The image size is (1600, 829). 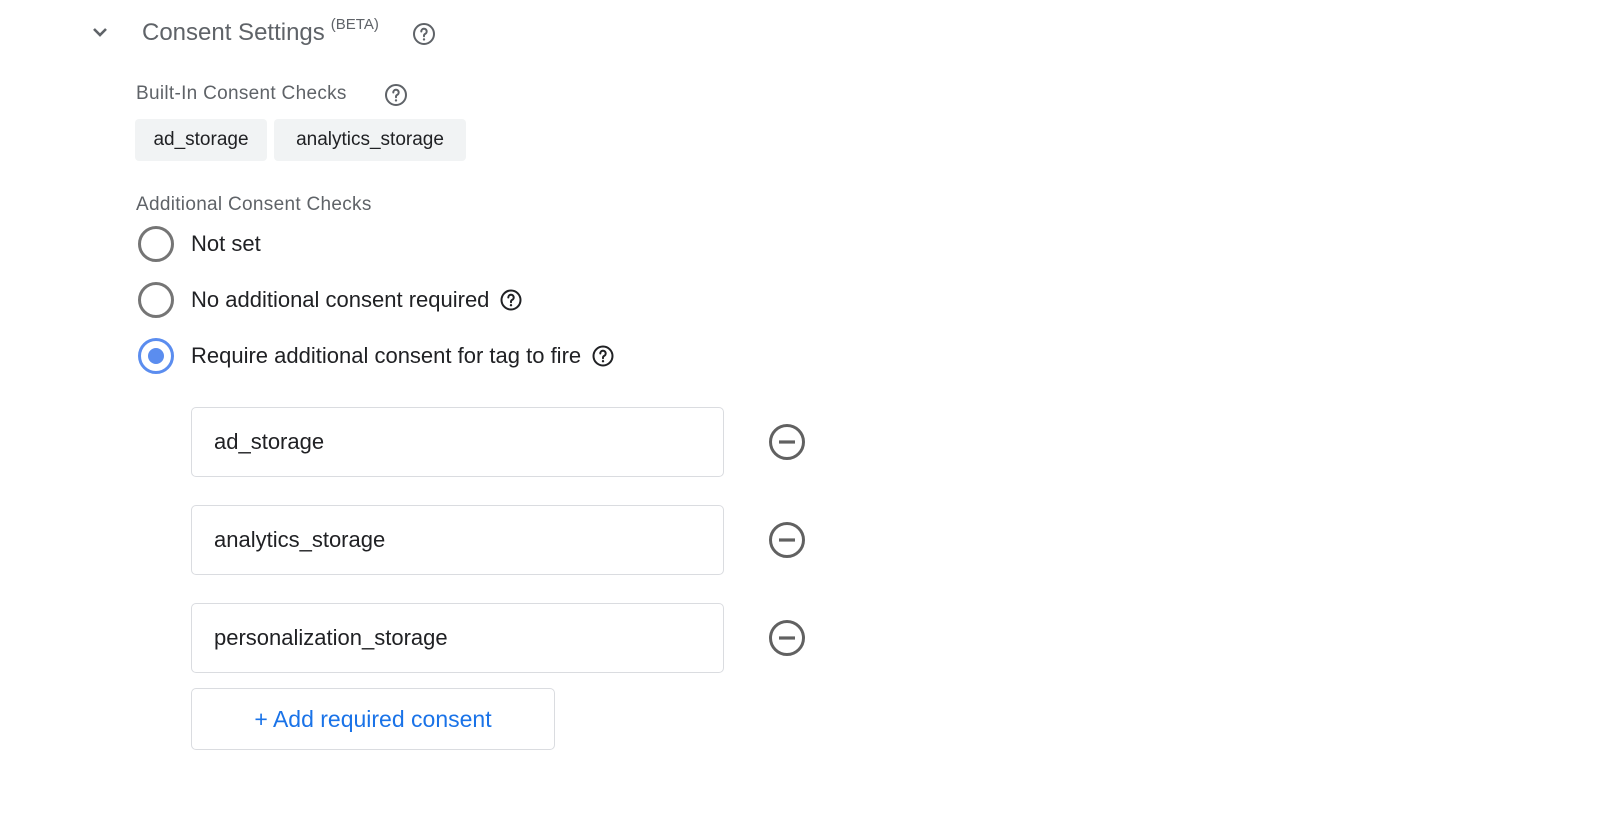 I want to click on section-title-text: Consent Settings, so click(x=233, y=32).